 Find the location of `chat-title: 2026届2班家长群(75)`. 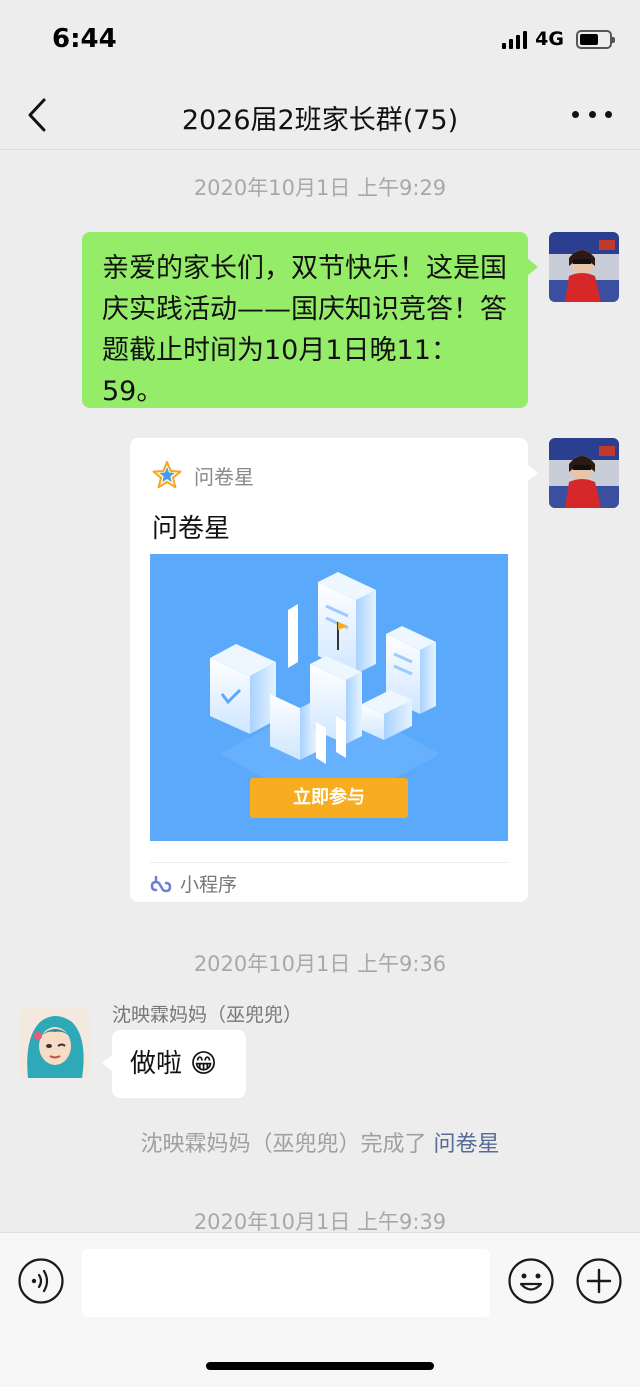

chat-title: 2026届2班家长群(75) is located at coordinates (320, 120).